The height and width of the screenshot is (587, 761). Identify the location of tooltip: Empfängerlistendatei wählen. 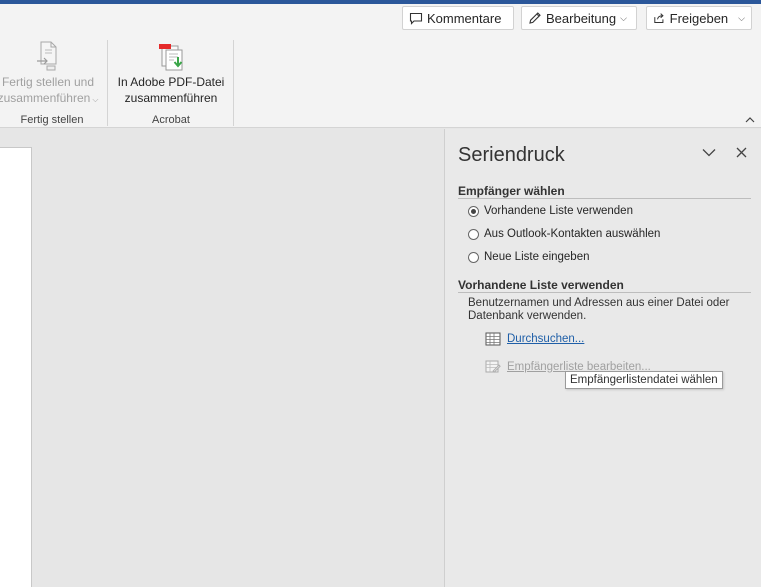
(644, 380).